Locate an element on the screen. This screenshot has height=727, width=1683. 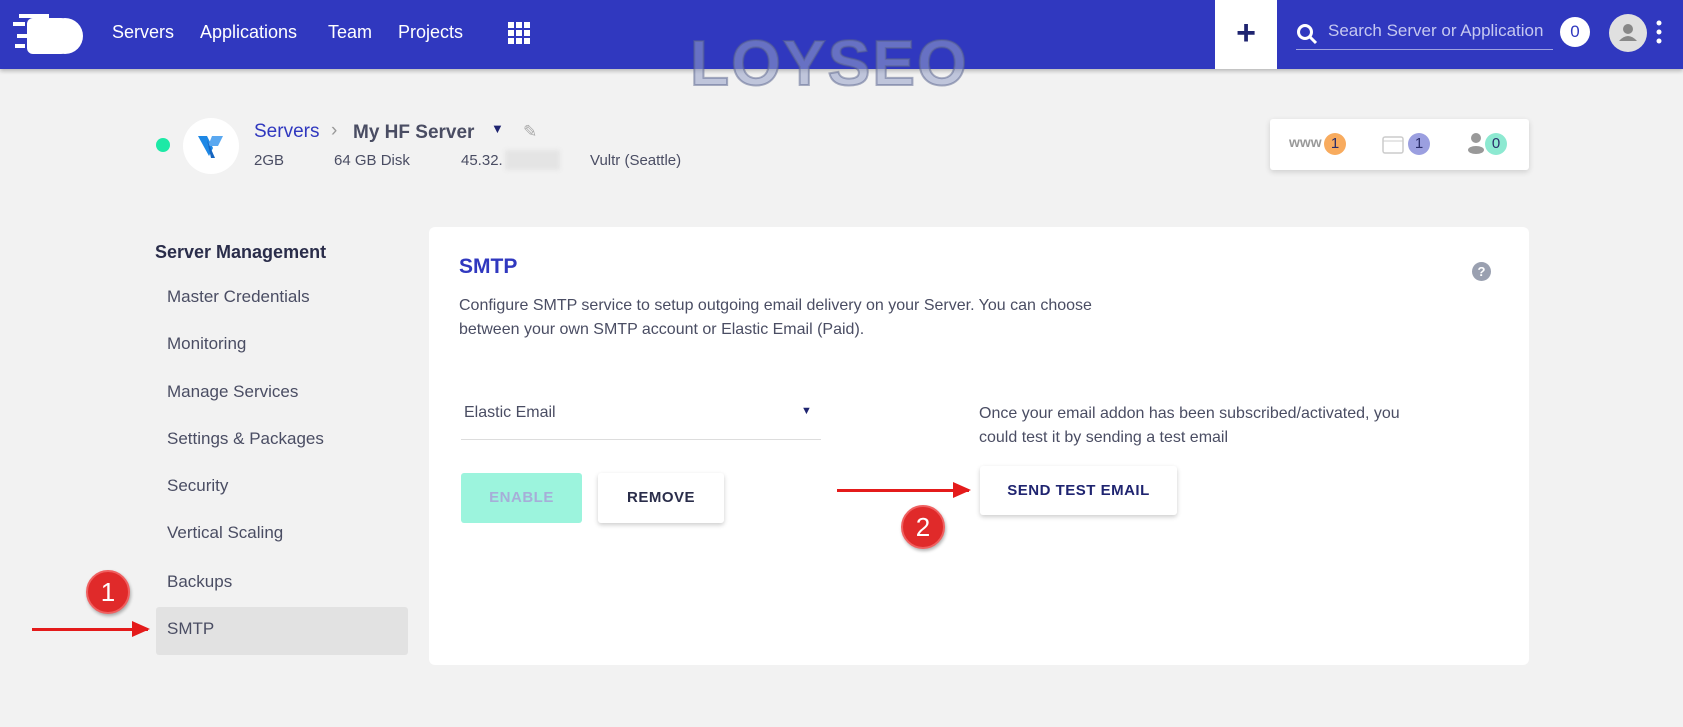
search-placeholder: Search Server or Application is located at coordinates (1436, 30).